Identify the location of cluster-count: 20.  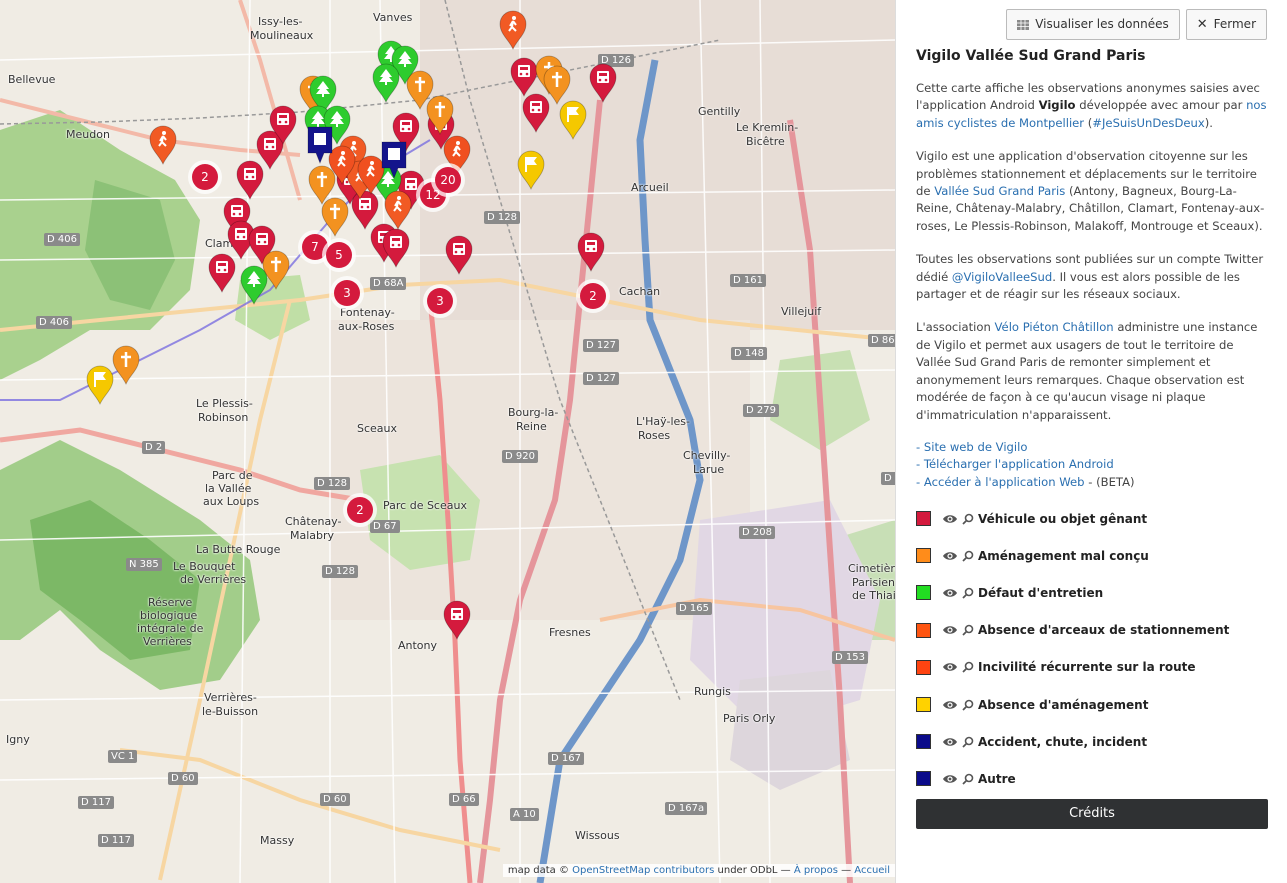
(448, 180).